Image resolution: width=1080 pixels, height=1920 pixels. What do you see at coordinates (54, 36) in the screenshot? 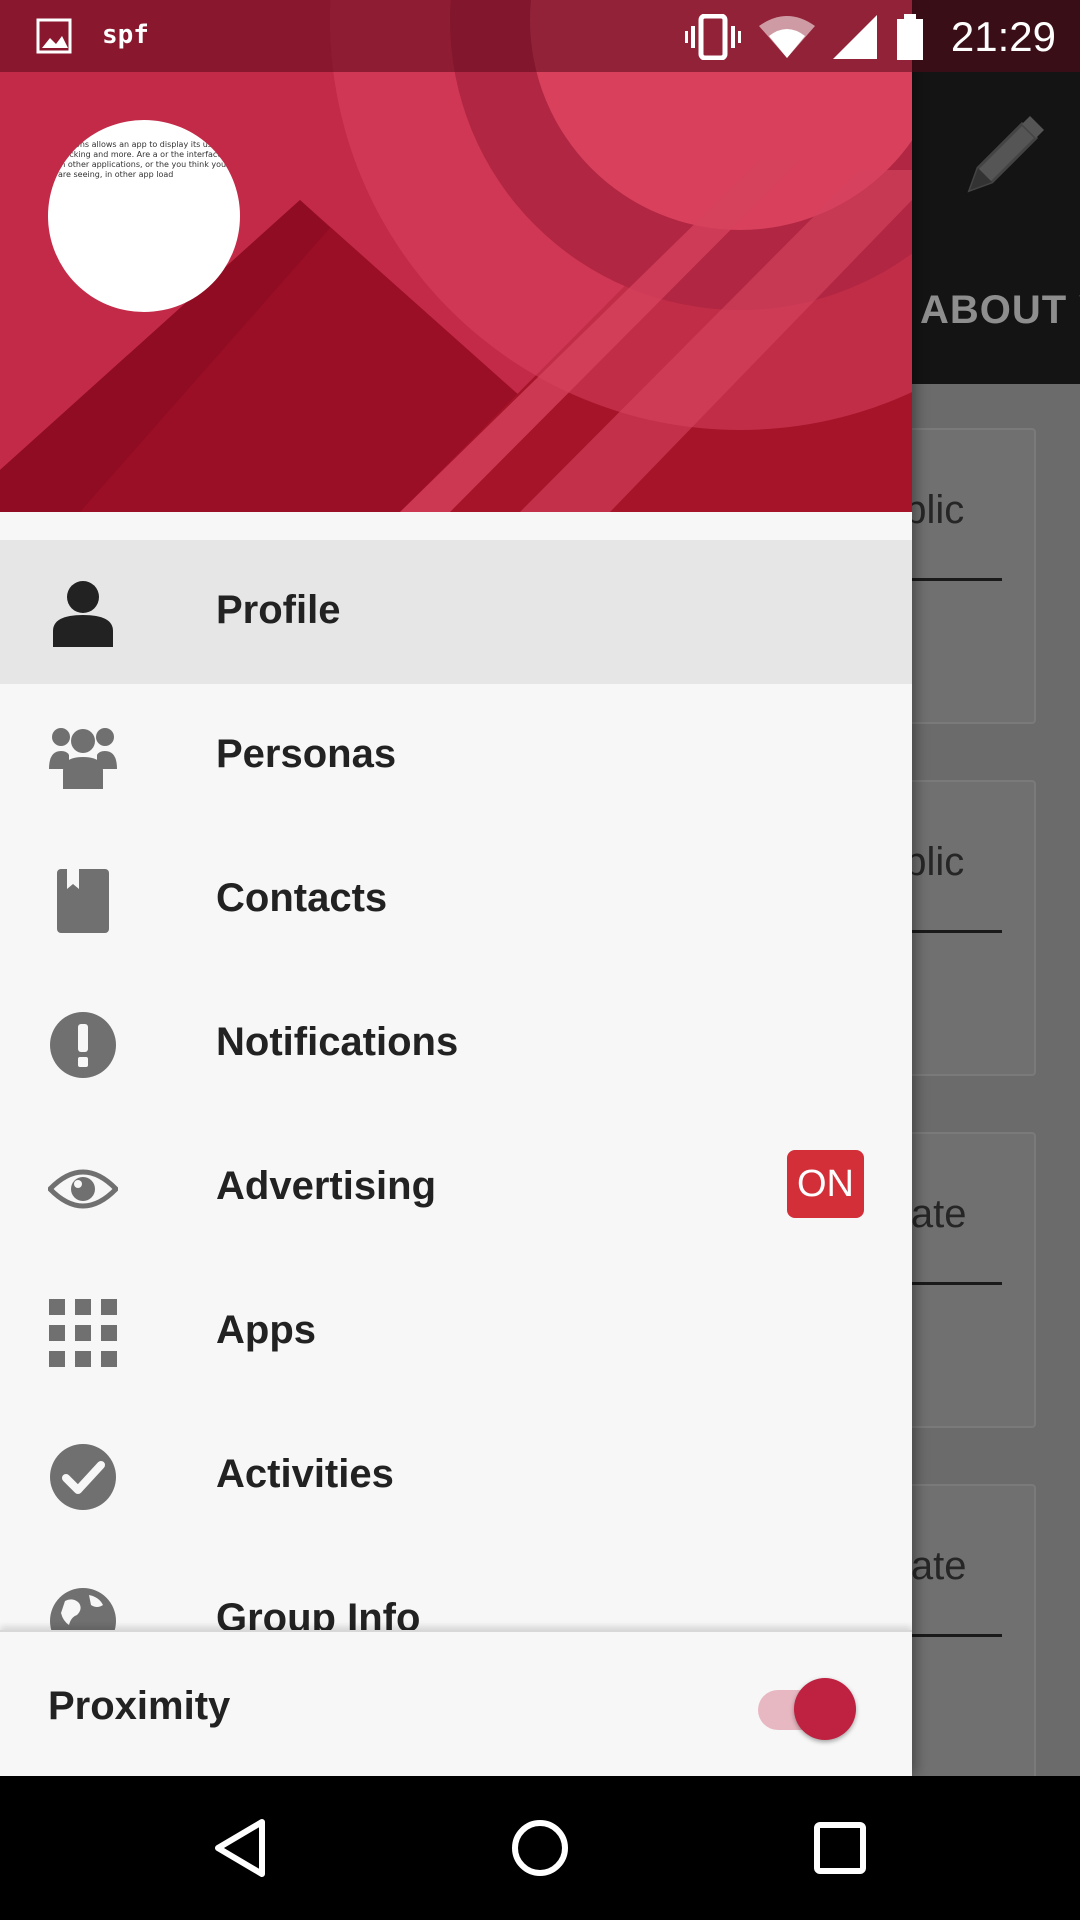
I see `gallery-notification-icon` at bounding box center [54, 36].